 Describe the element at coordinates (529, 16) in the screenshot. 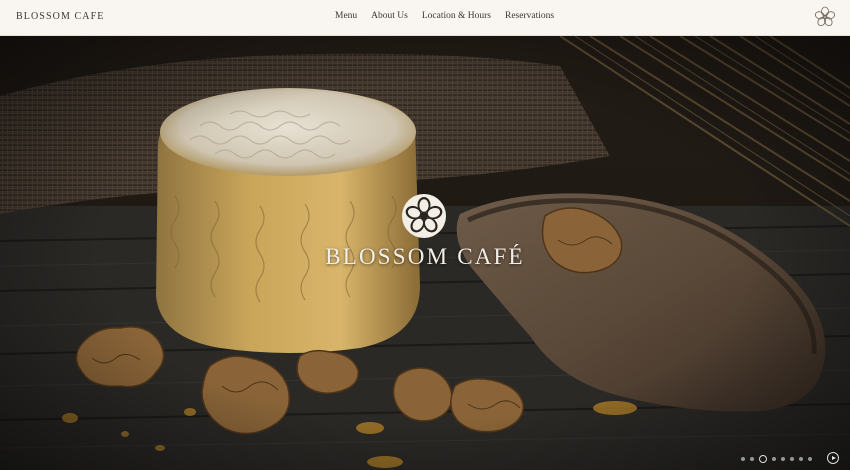

I see `nav-reservations: Reservations` at that location.